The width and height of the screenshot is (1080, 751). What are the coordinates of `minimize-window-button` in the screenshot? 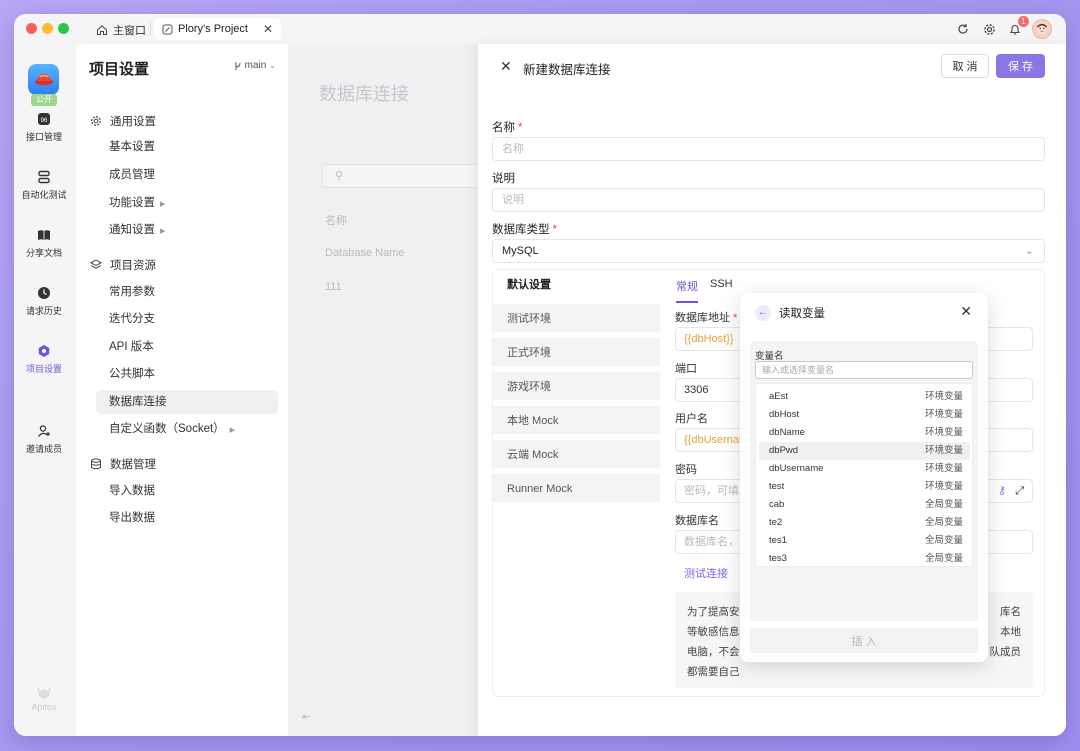 It's located at (47, 28).